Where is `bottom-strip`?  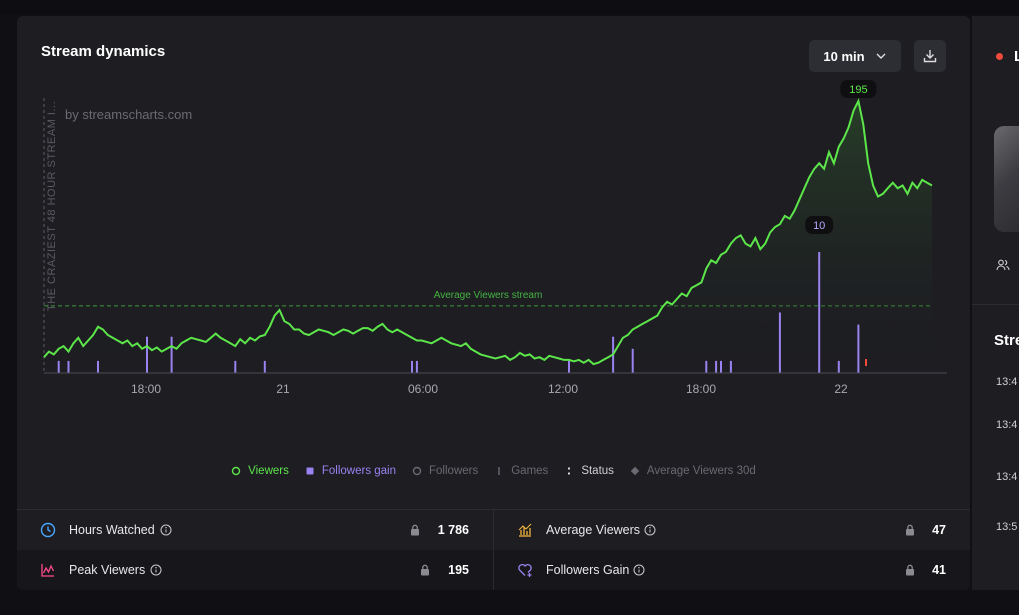
bottom-strip is located at coordinates (509, 604).